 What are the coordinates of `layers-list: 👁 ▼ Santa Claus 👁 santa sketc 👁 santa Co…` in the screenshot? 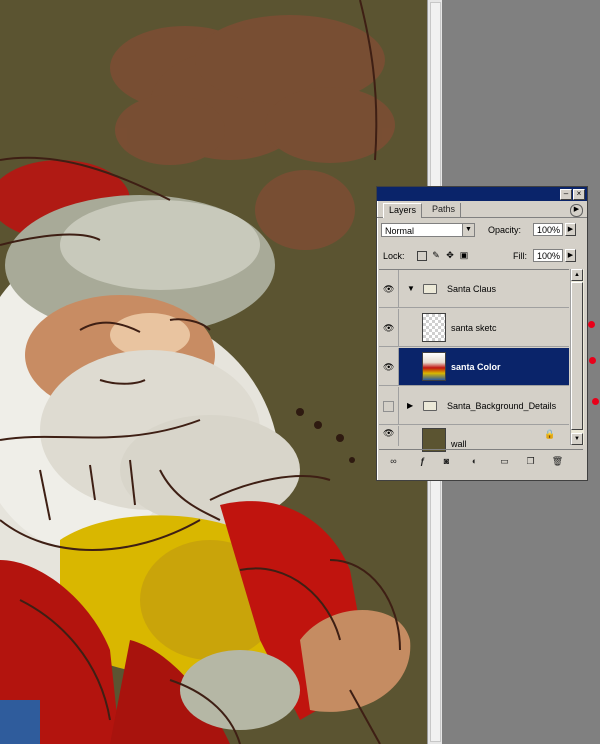 It's located at (474, 360).